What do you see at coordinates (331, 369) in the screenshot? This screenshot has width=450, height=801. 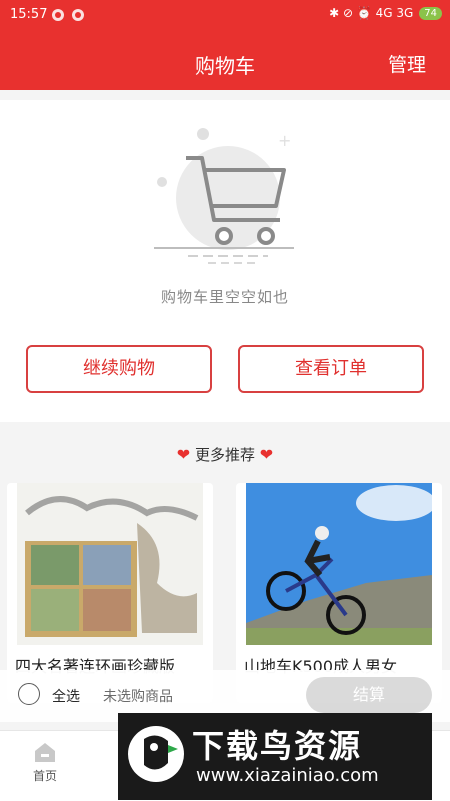 I see `view-orders-button: 查看订单` at bounding box center [331, 369].